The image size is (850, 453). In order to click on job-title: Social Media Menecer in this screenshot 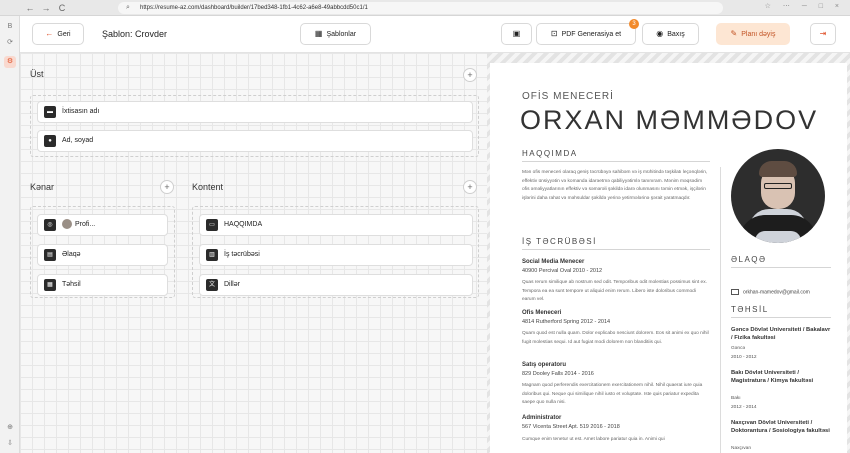, I will do `click(553, 262)`.